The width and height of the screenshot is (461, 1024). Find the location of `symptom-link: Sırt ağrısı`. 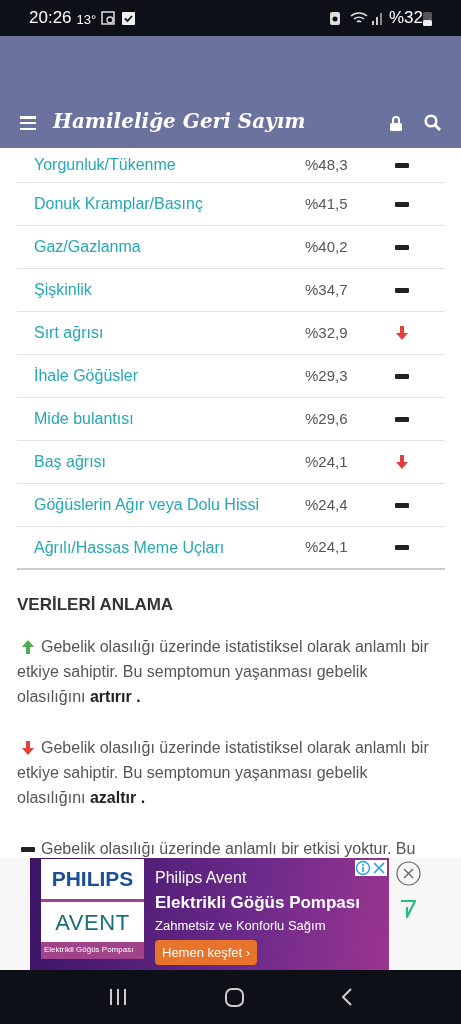

symptom-link: Sırt ağrısı is located at coordinates (161, 333).